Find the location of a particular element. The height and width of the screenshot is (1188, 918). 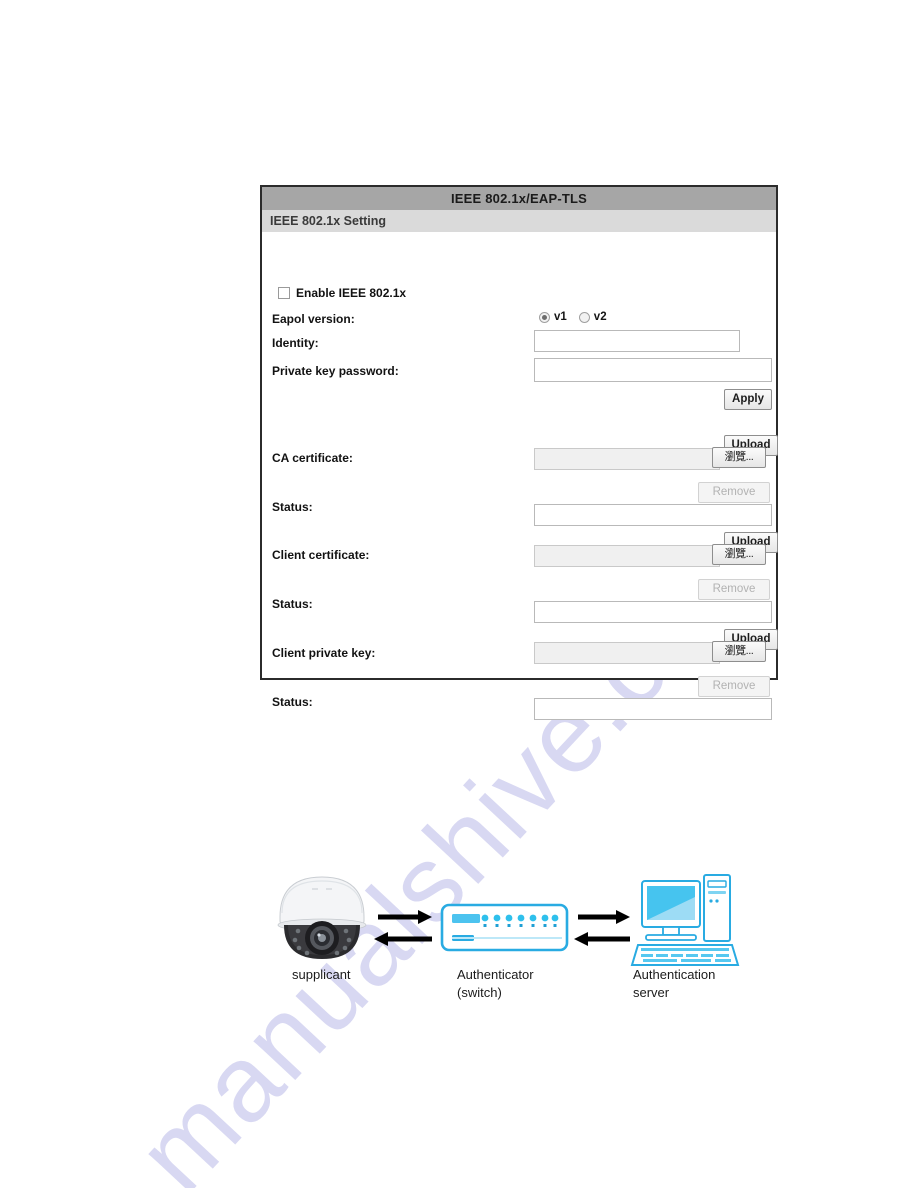

enable-8021x-checkbox is located at coordinates (284, 293).